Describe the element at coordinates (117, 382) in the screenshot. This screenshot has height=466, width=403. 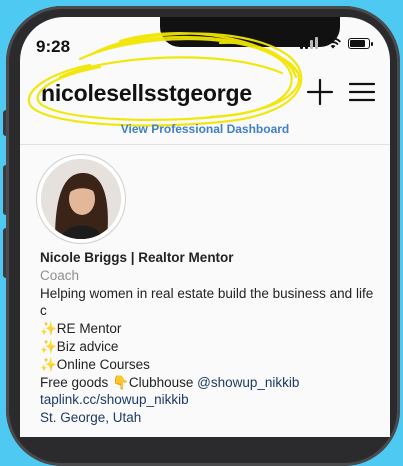
I see `free-goods-text: Free goods 👇Clubhouse` at that location.